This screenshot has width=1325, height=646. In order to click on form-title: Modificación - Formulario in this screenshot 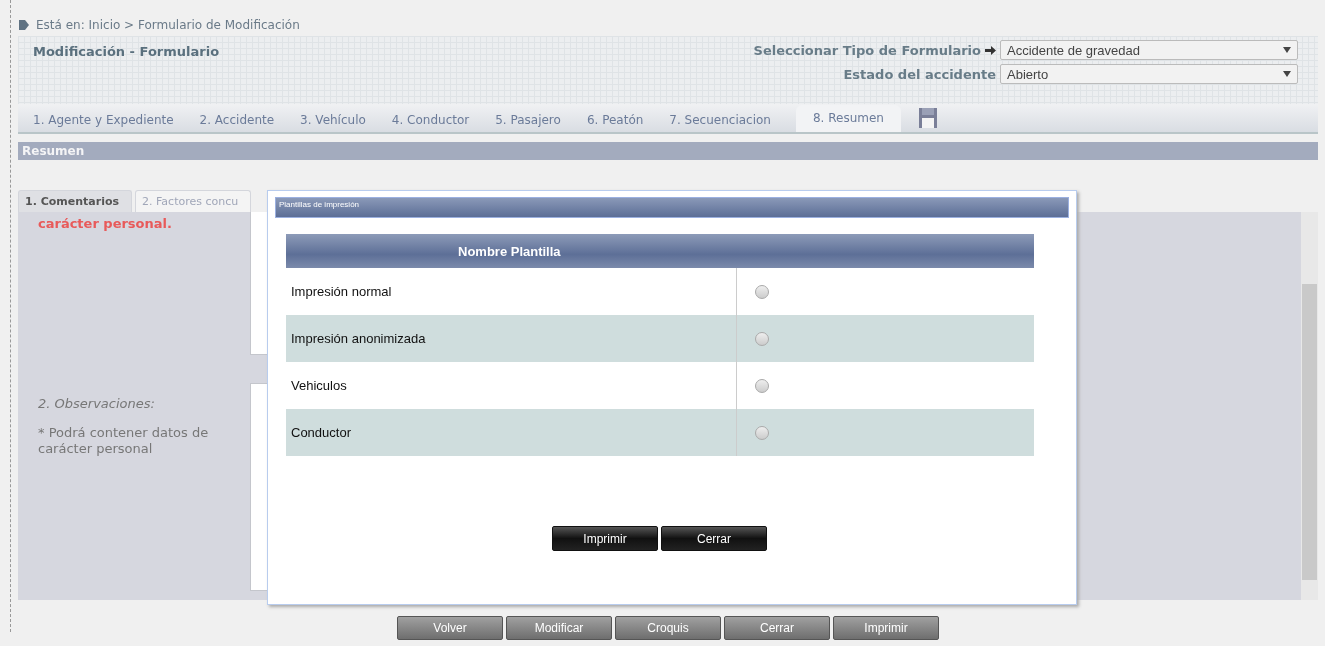, I will do `click(126, 52)`.